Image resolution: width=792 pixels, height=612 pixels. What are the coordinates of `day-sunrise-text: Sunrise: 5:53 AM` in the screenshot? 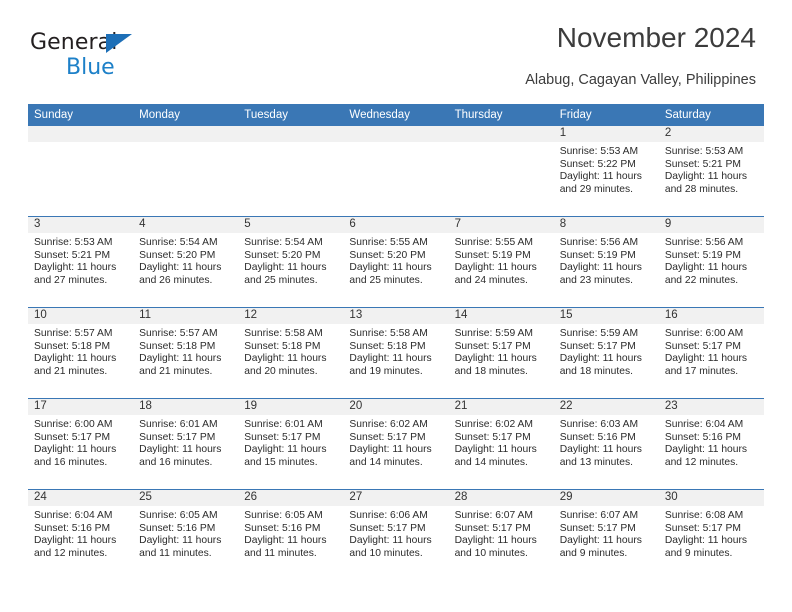 It's located at (73, 242).